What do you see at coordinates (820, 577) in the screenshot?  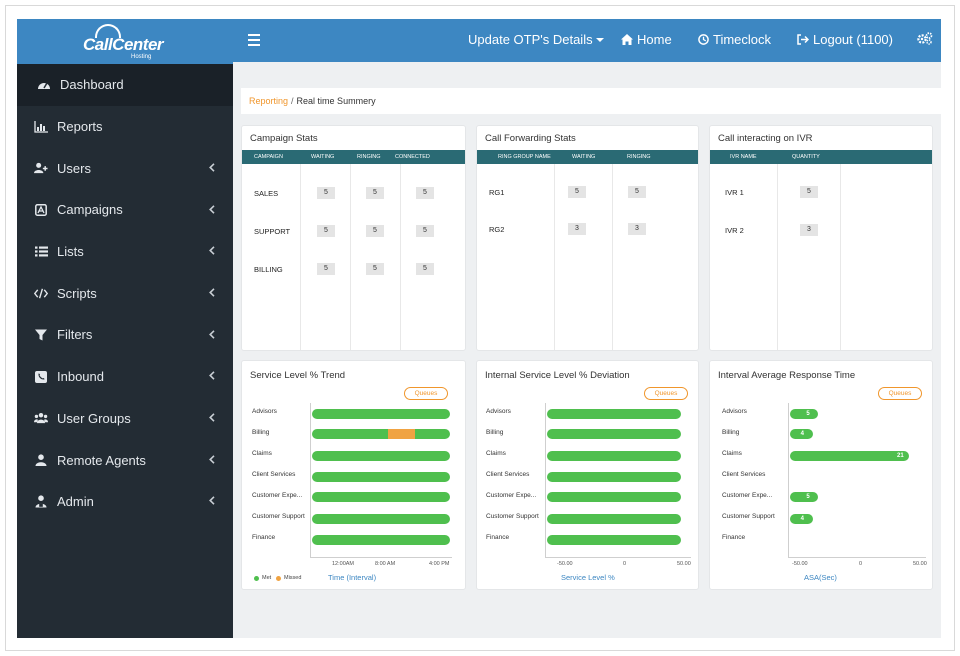 I see `x-axis-title: ASA(Sec)` at bounding box center [820, 577].